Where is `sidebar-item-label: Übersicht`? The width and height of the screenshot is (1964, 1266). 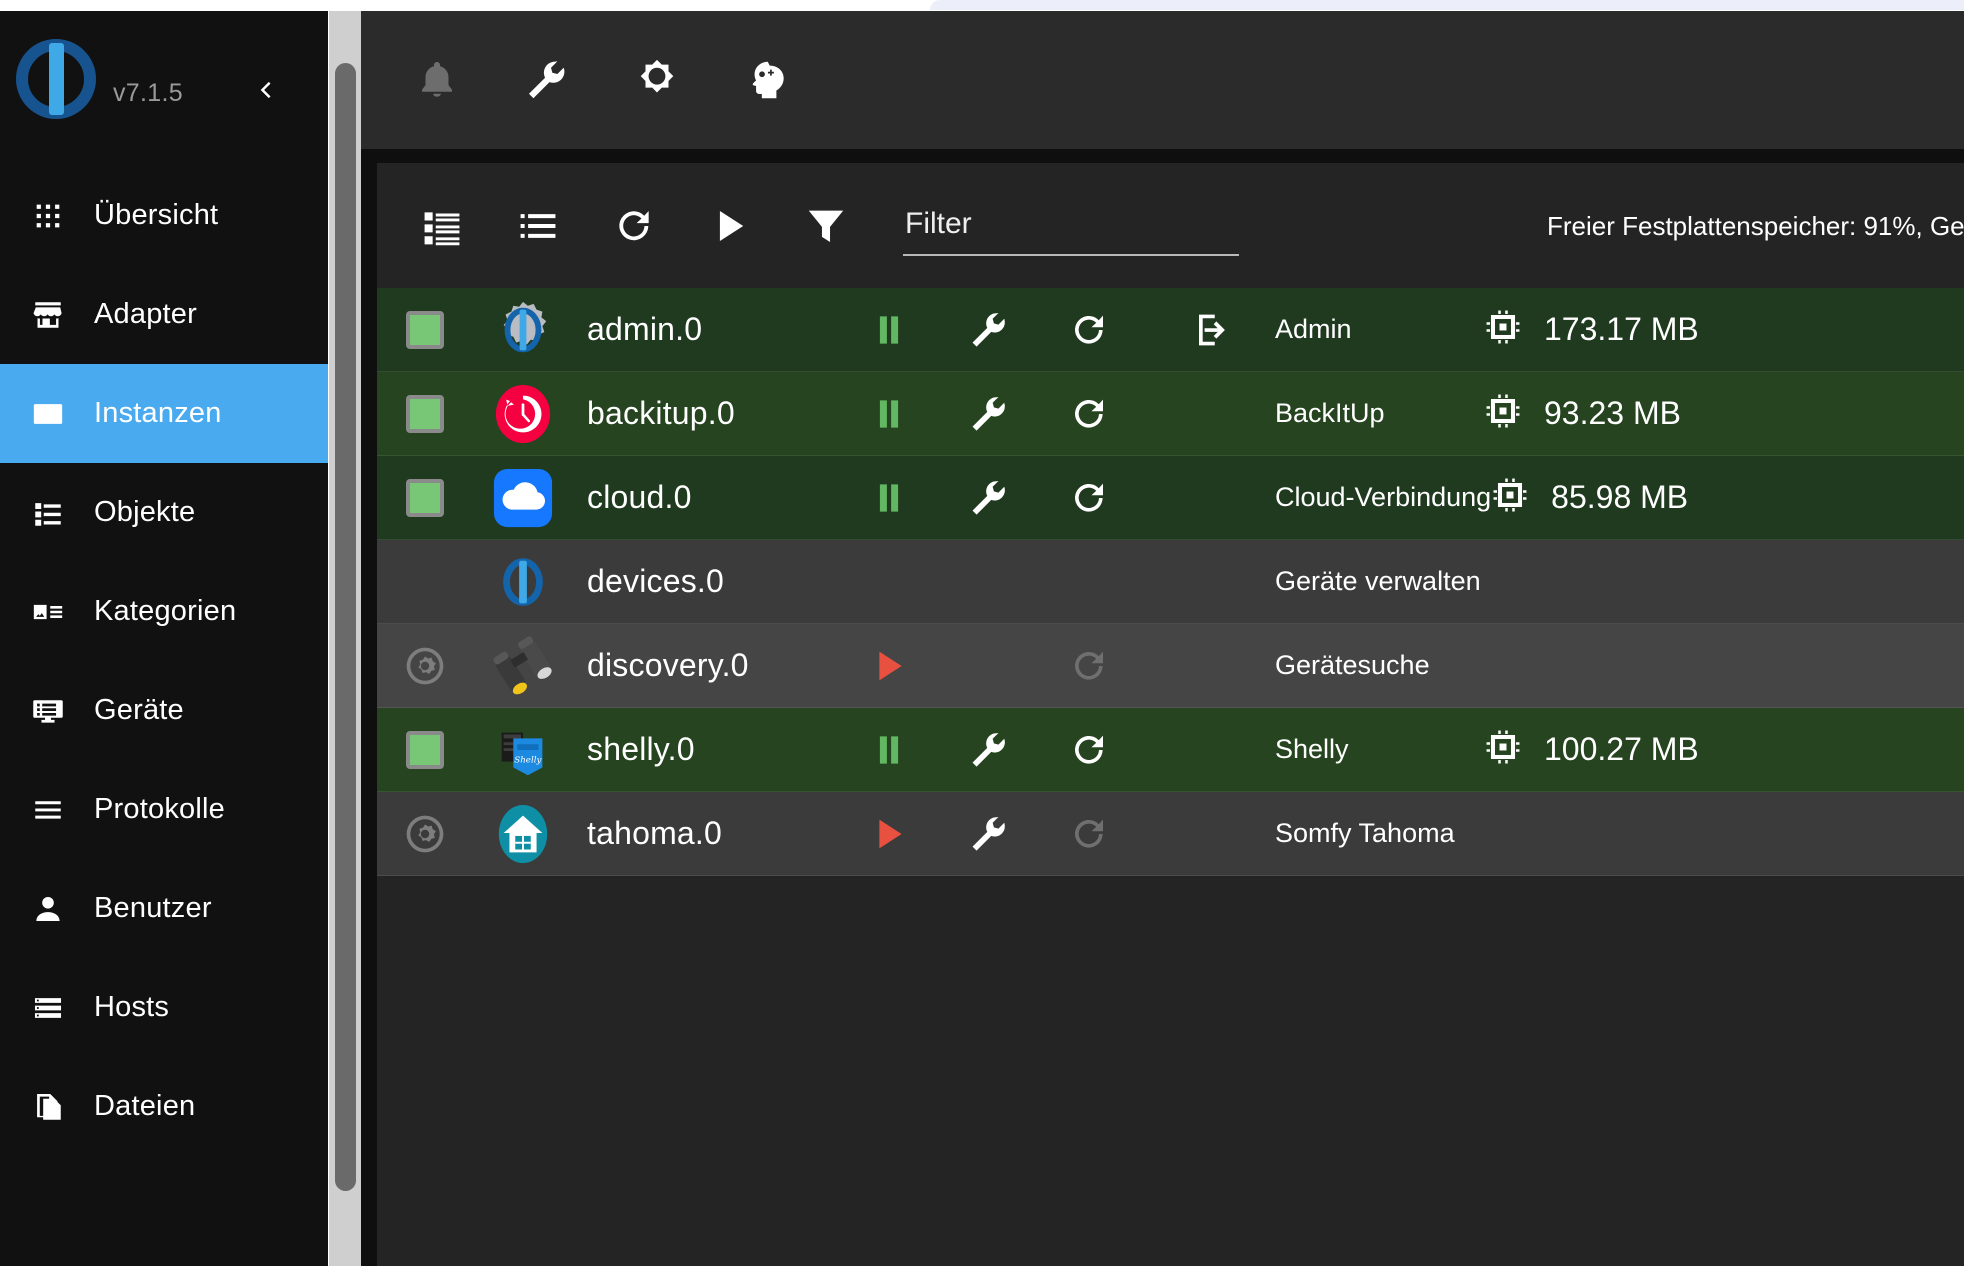 sidebar-item-label: Übersicht is located at coordinates (156, 215).